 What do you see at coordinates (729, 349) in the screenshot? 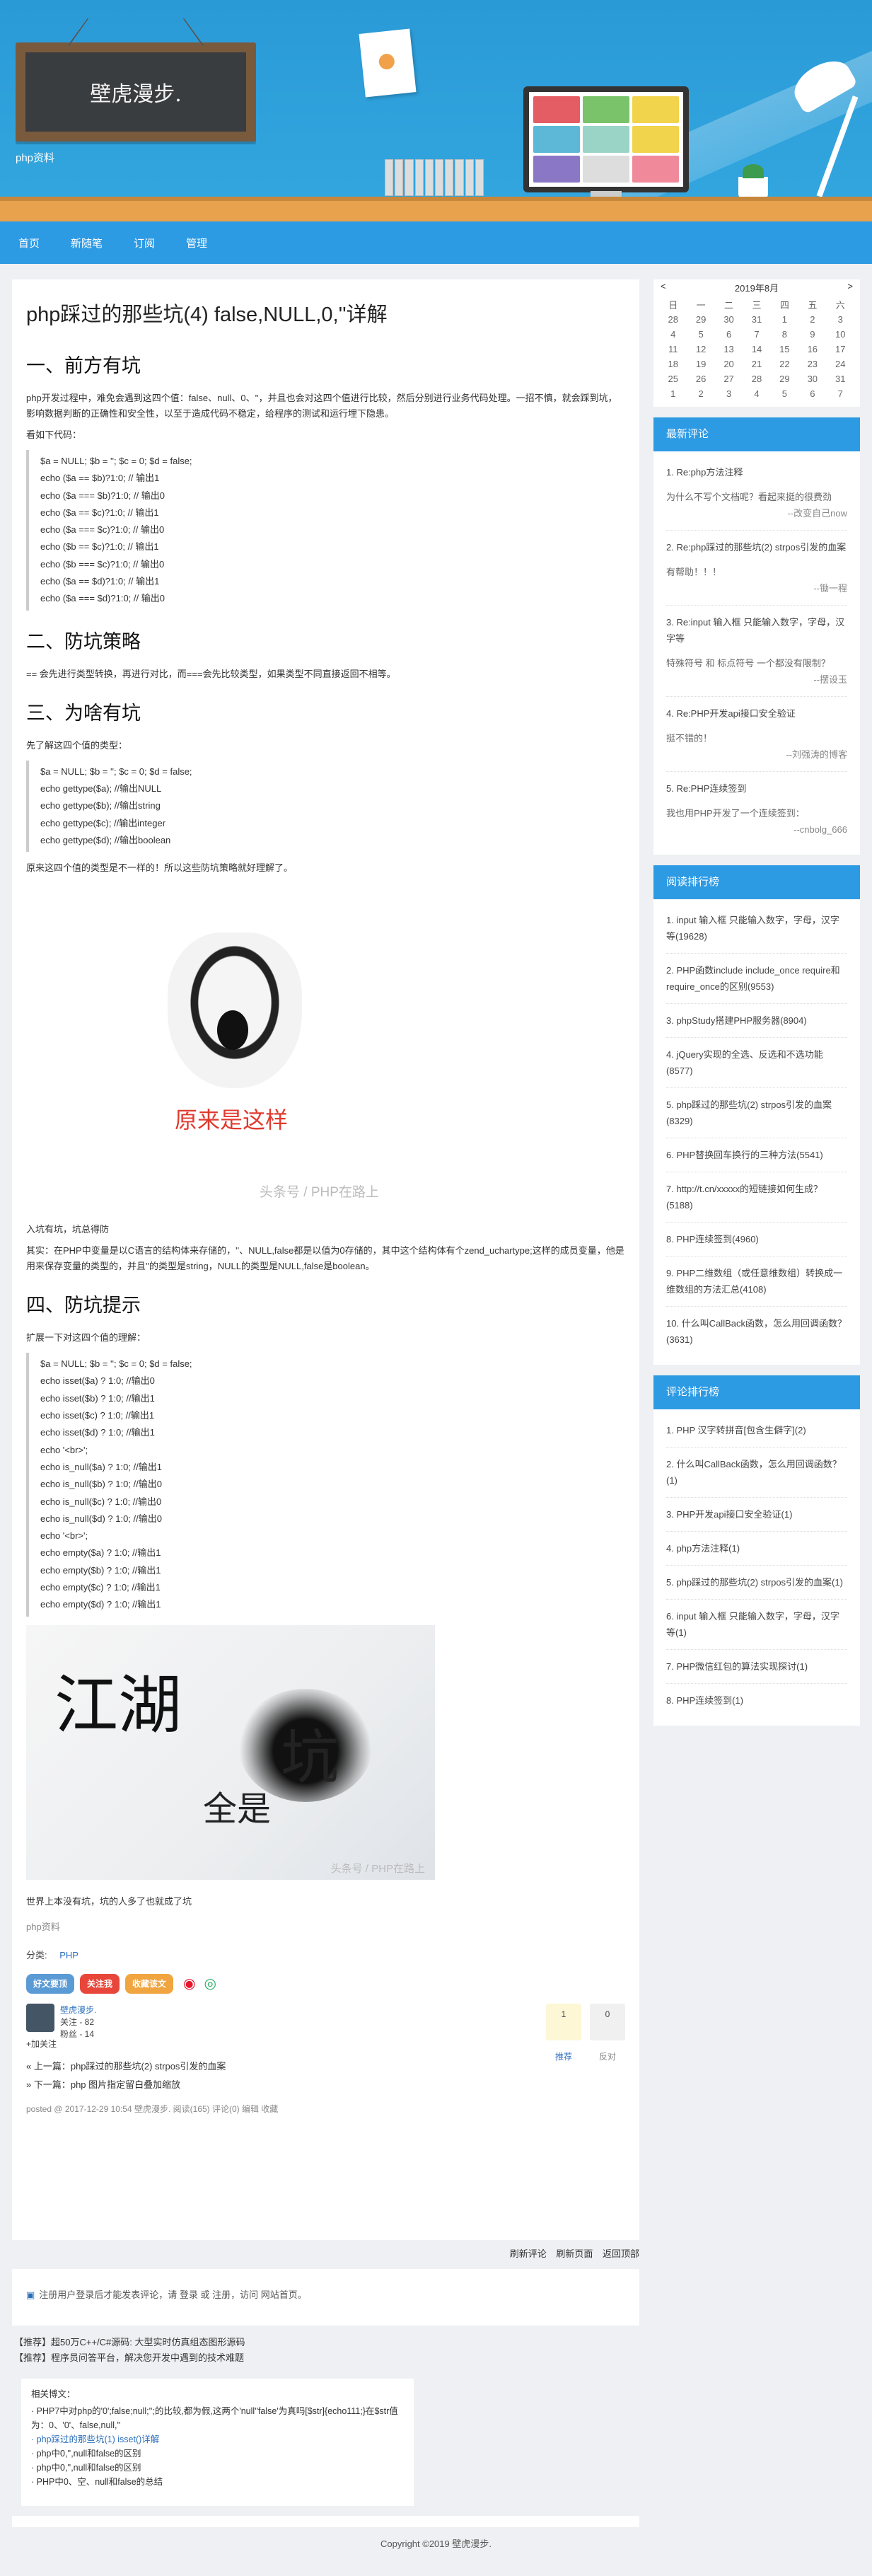
I see `calendar-day: 13` at bounding box center [729, 349].